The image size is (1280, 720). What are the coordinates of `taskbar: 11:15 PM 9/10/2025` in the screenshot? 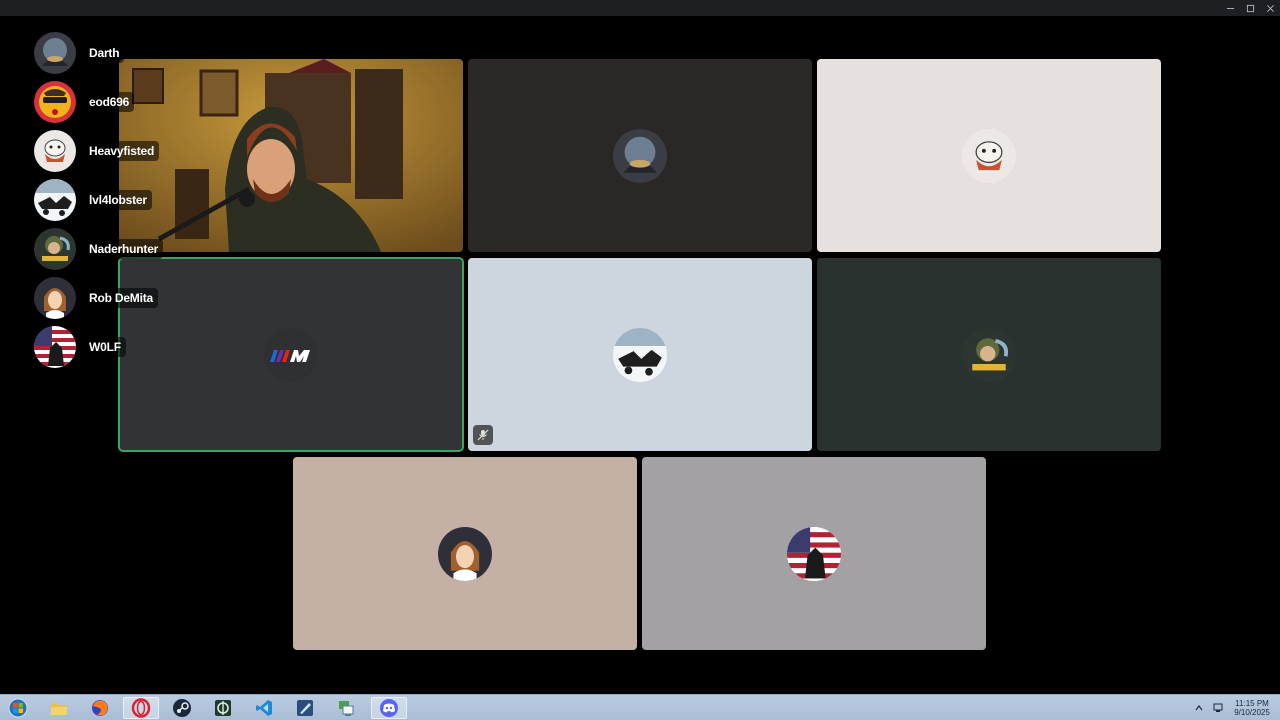 It's located at (640, 707).